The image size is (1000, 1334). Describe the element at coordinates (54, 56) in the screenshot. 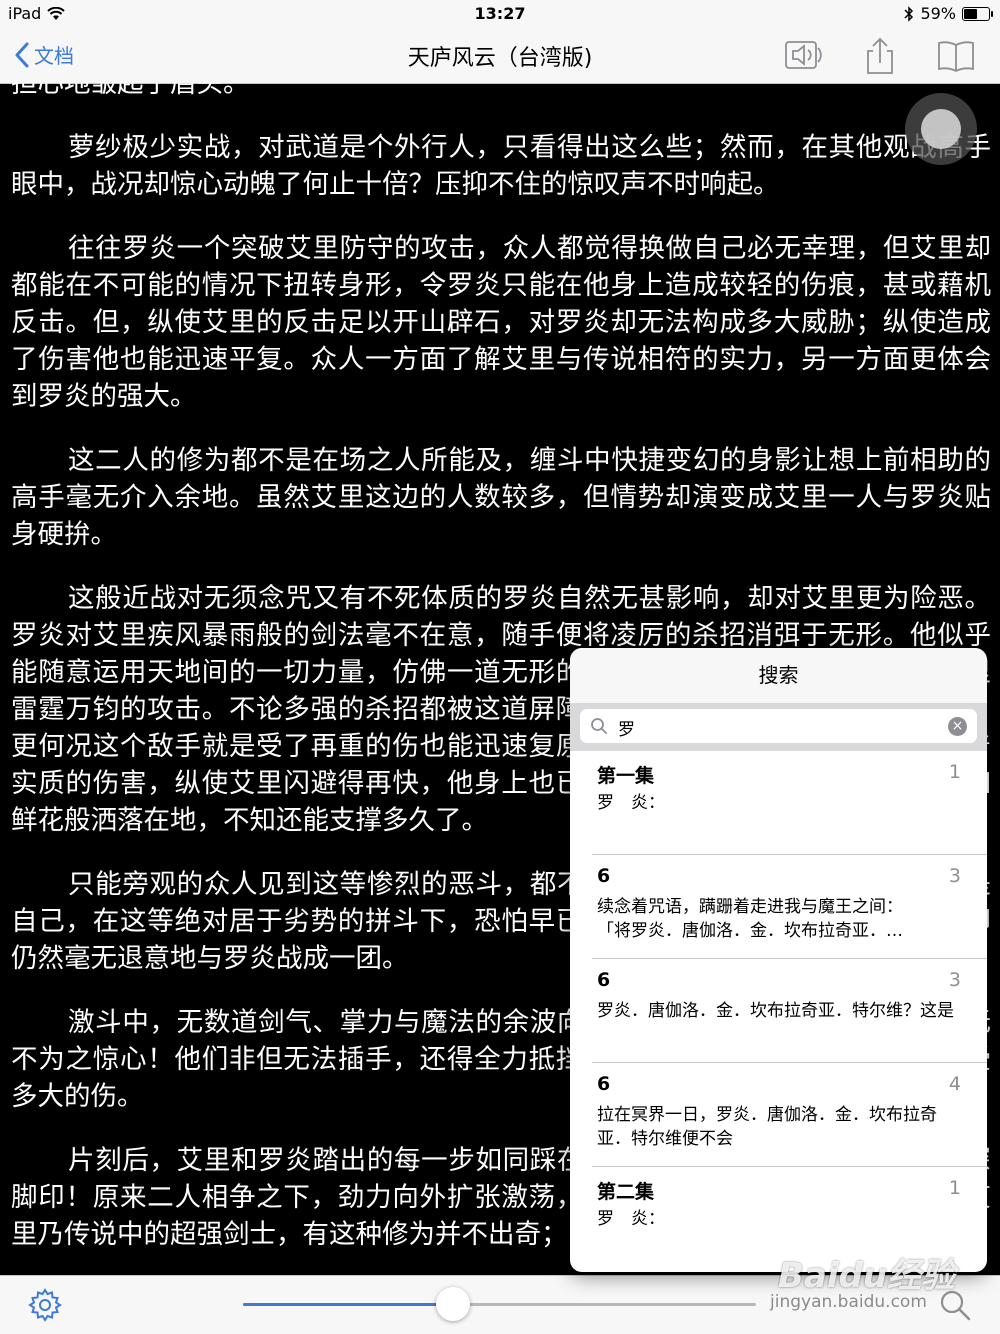

I see `back-button-label: 文档` at that location.